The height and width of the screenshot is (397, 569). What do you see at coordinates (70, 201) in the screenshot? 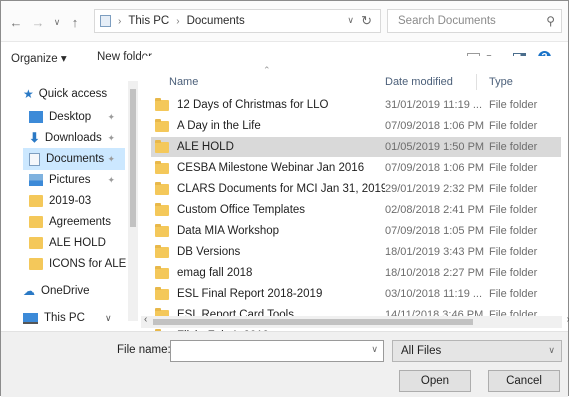
I see `nav-item-label: 2019-03` at bounding box center [70, 201].